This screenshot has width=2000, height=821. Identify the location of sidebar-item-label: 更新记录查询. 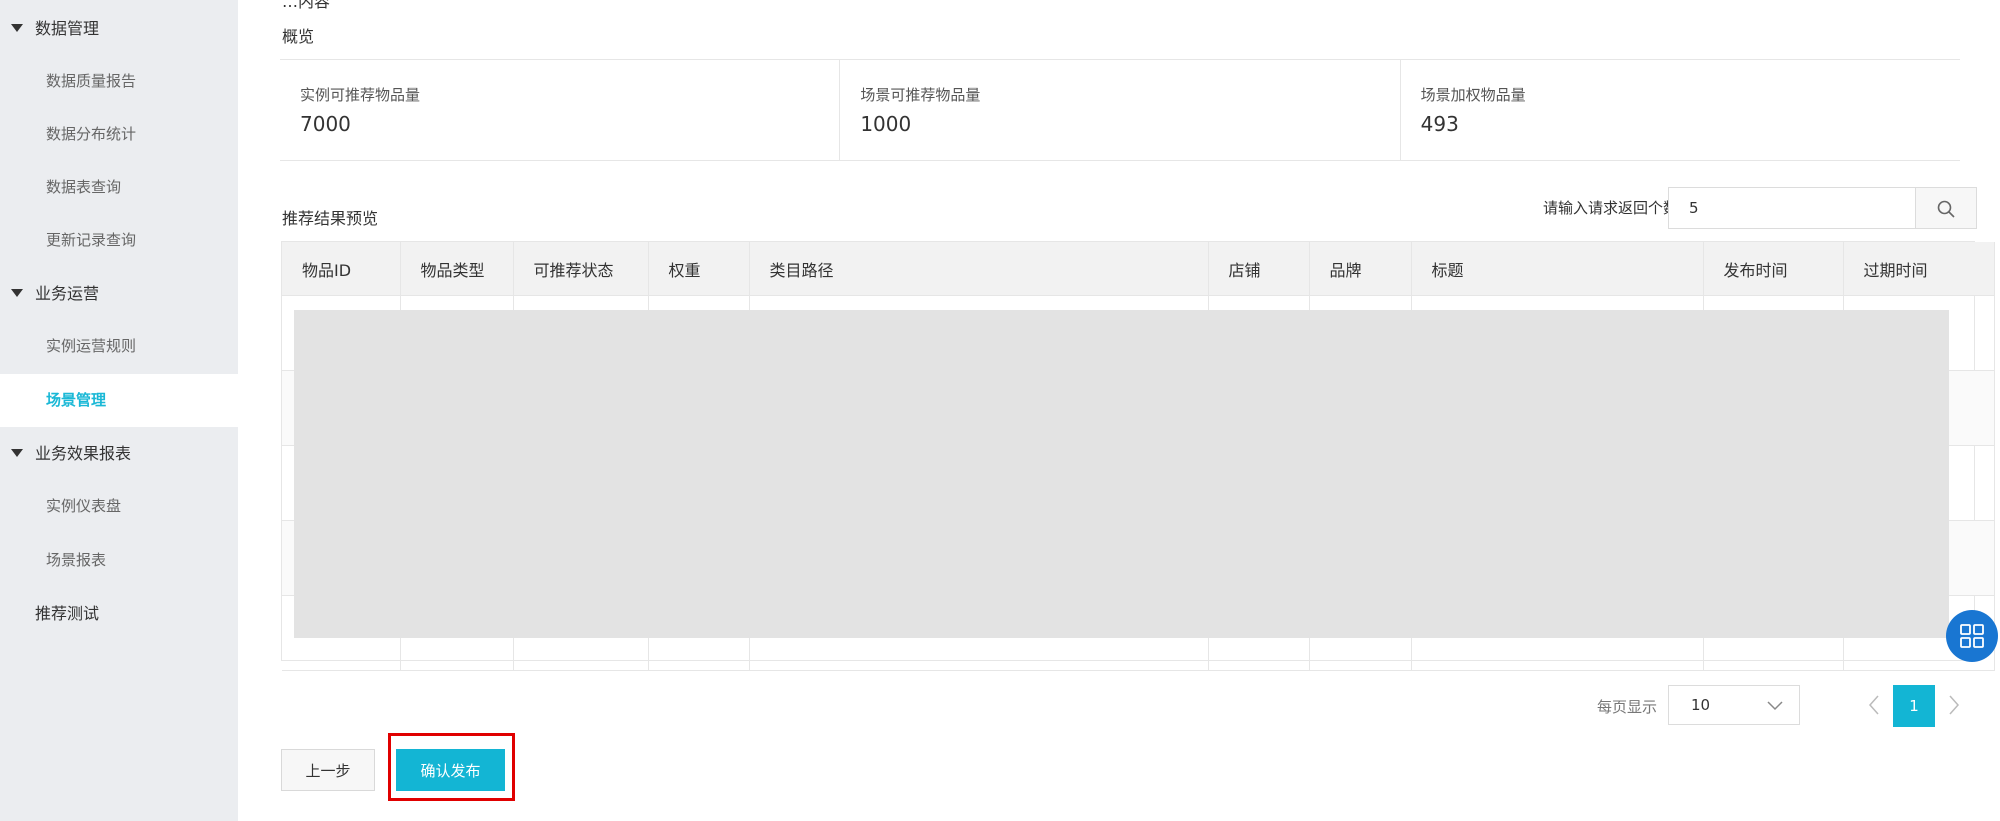
(91, 240).